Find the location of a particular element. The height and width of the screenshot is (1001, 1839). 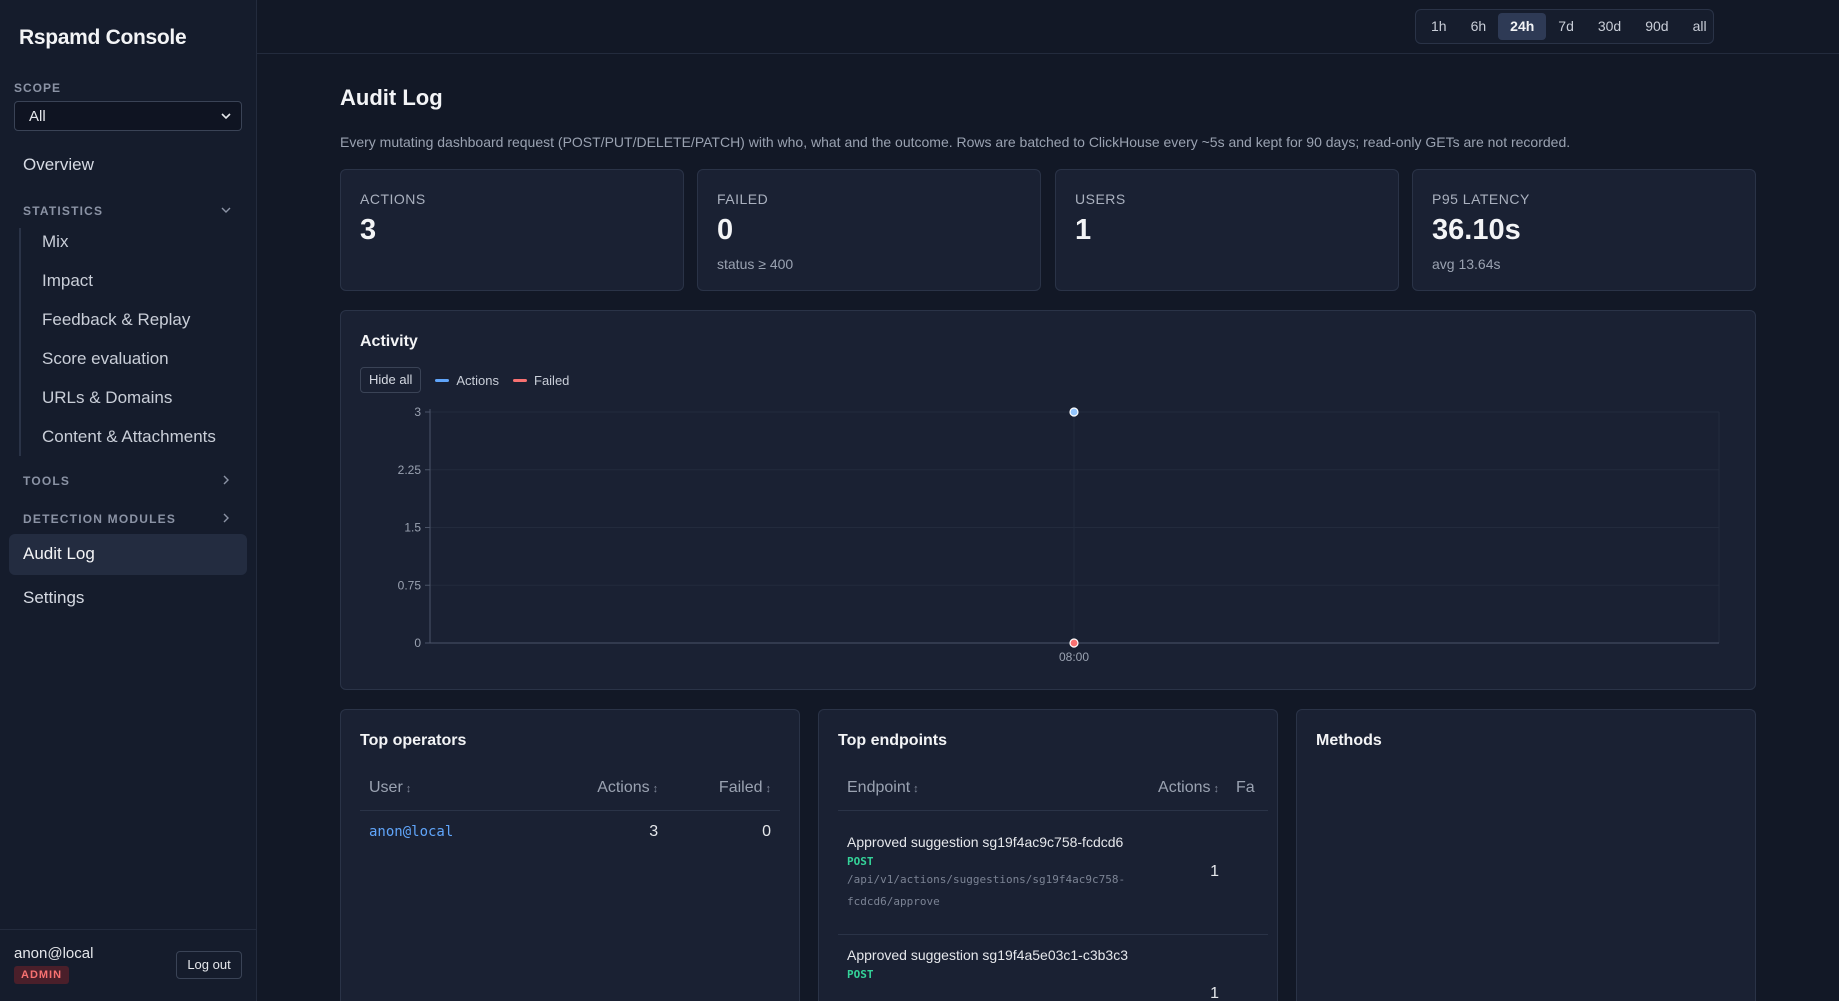

data-point-actions is located at coordinates (1074, 412).